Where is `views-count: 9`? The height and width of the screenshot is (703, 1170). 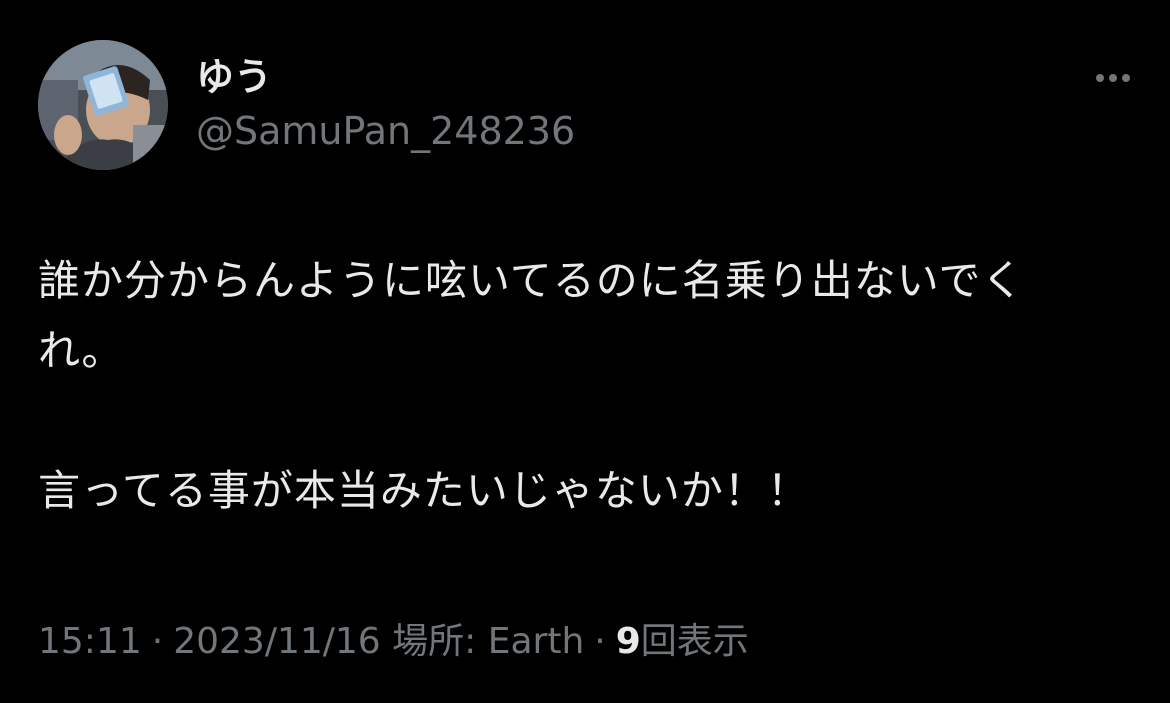
views-count: 9 is located at coordinates (628, 641).